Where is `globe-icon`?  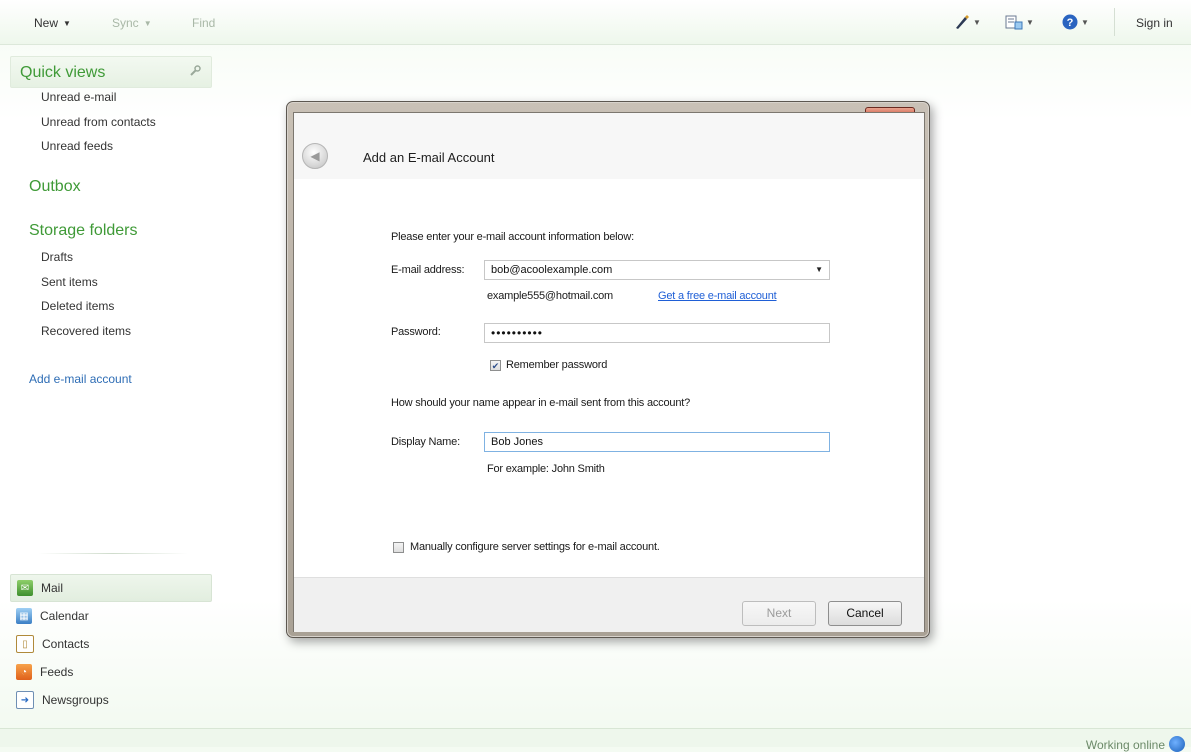
globe-icon is located at coordinates (1177, 744).